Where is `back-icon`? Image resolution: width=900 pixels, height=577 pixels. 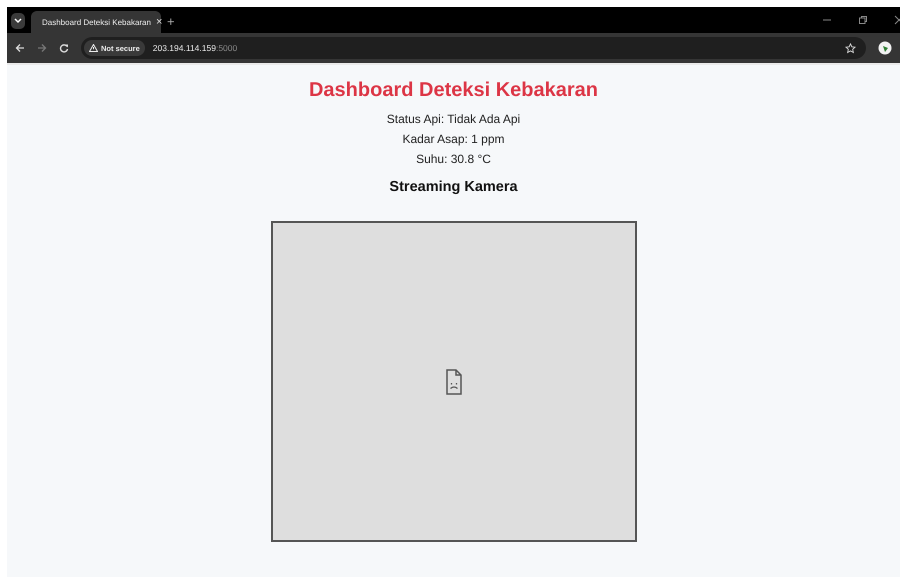
back-icon is located at coordinates (20, 48).